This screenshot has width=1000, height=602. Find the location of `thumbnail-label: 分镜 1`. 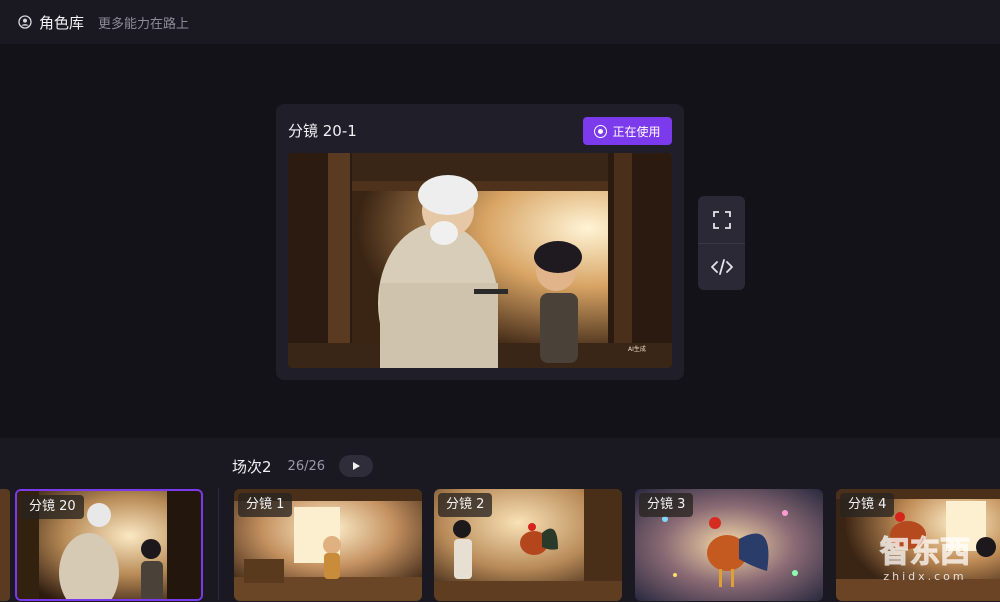

thumbnail-label: 分镜 1 is located at coordinates (265, 505).